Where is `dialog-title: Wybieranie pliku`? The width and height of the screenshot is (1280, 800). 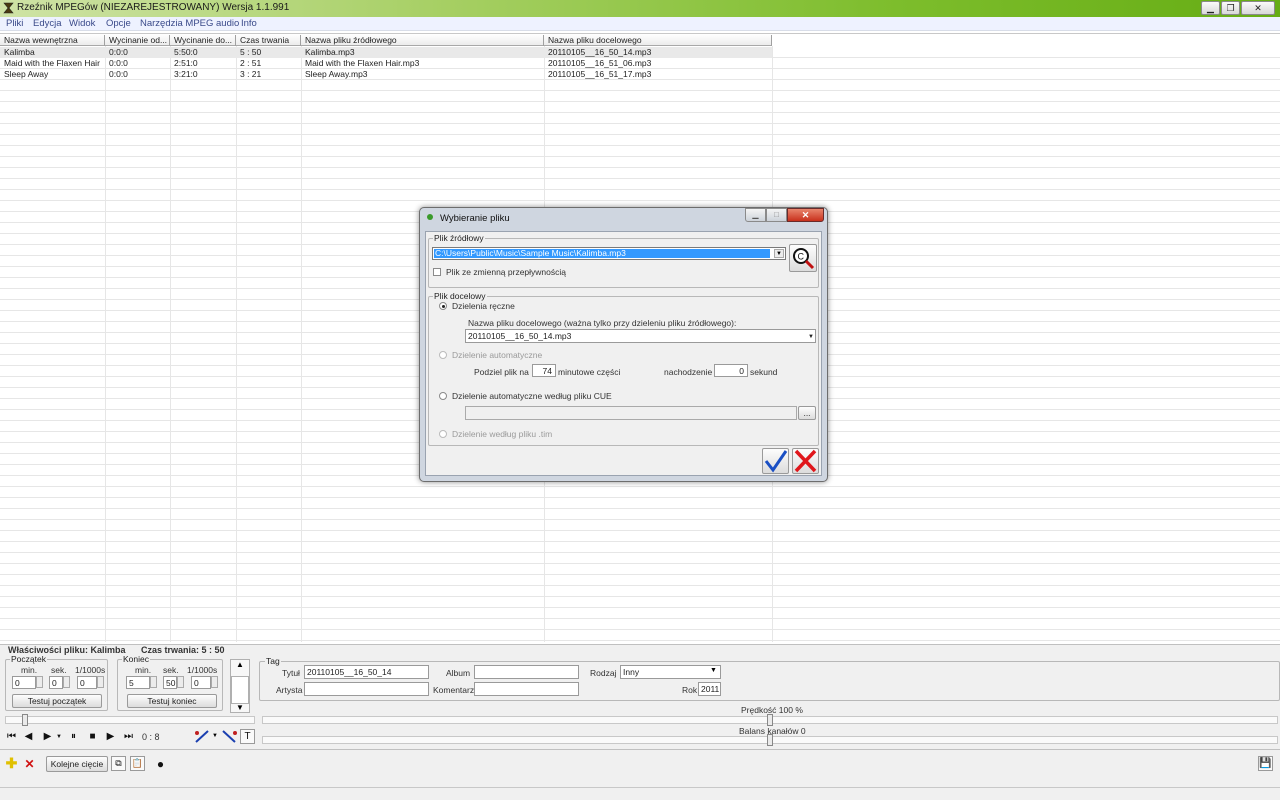
dialog-title: Wybieranie pliku is located at coordinates (475, 218).